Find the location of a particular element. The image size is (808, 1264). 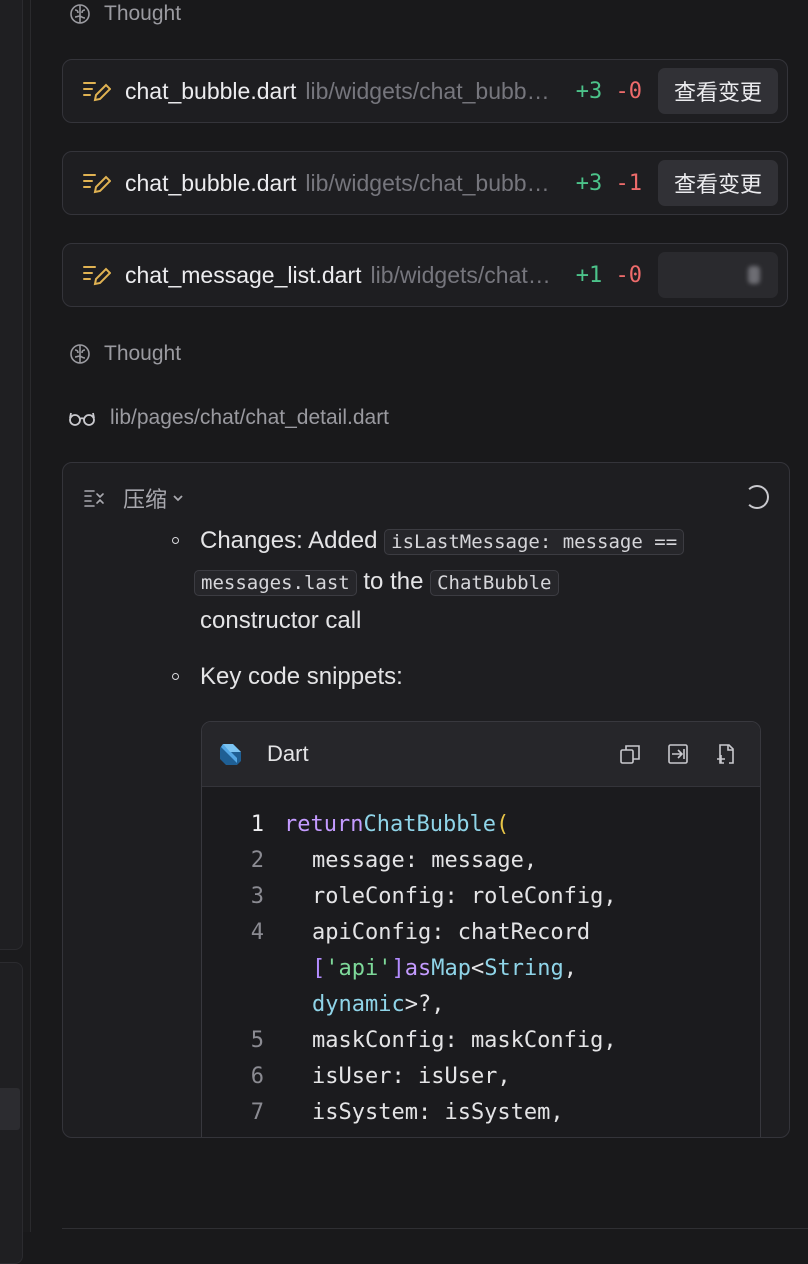

code-token: isUser: isUser, is located at coordinates (411, 1076).